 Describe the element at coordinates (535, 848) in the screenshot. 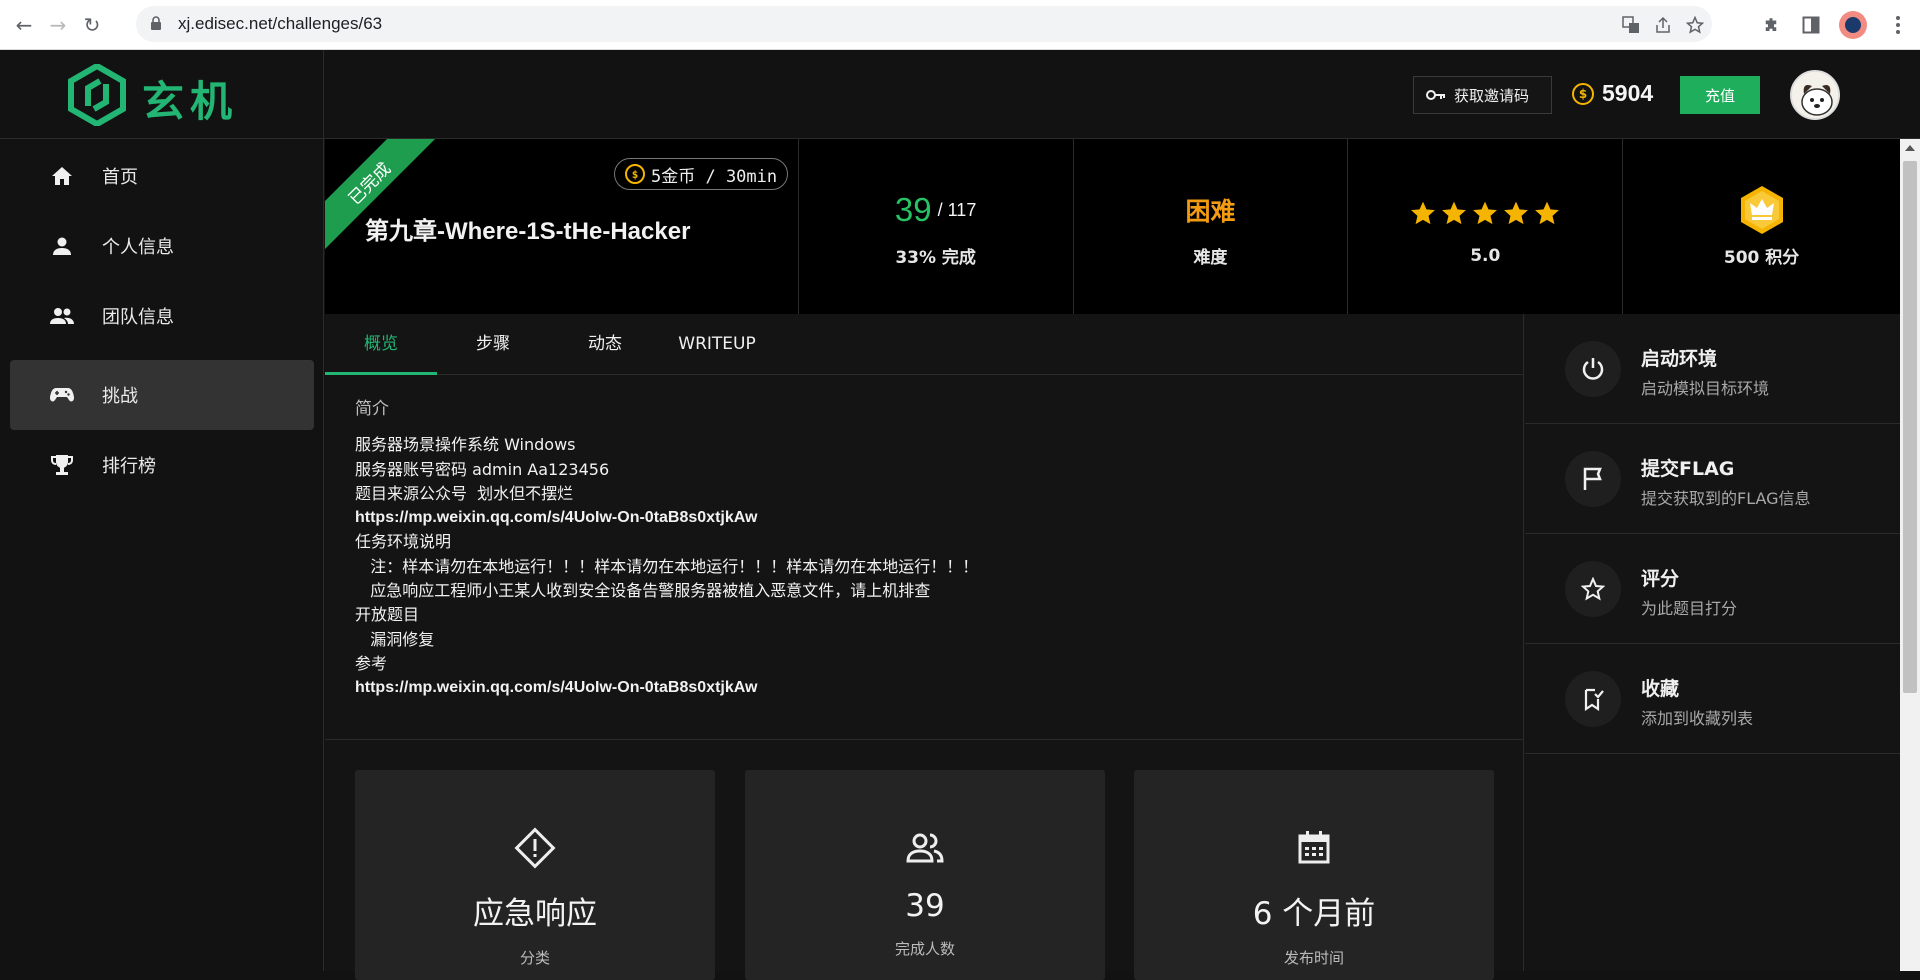

I see `alert-diamond-icon` at that location.